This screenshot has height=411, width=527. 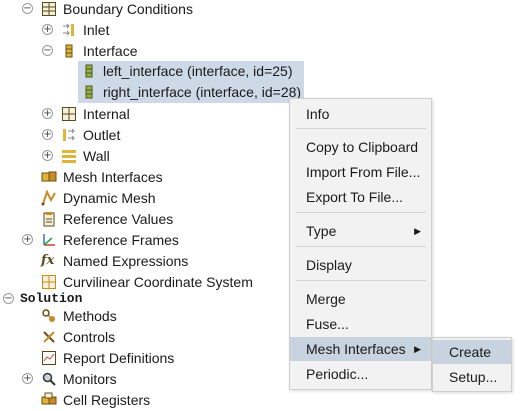 What do you see at coordinates (113, 177) in the screenshot?
I see `tree-item-mesh-interfaces: Mesh Interfaces` at bounding box center [113, 177].